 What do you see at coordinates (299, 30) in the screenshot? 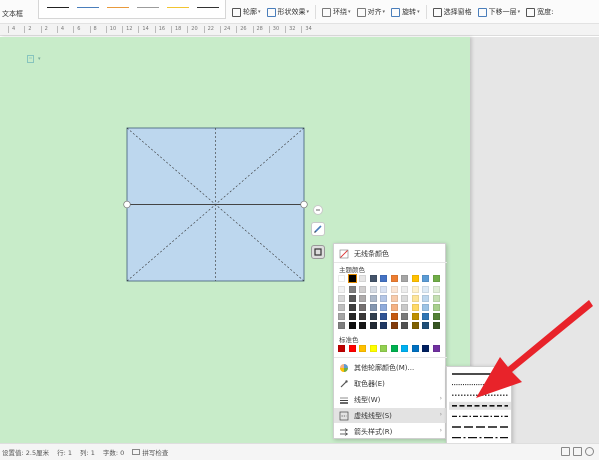
I see `horizontal-ruler: 4 2 2 4 6 8 10 12 14 16 18 20 22 24 26 28 30 32 34` at bounding box center [299, 30].